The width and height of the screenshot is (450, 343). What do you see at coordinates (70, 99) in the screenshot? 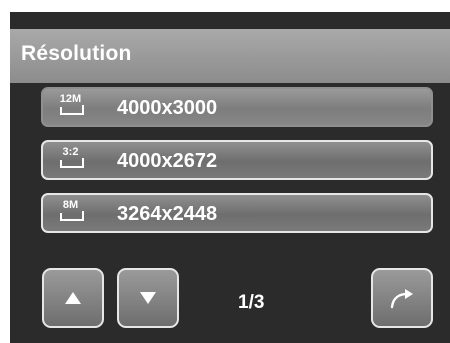
I see `resolution-badge: 12M` at bounding box center [70, 99].